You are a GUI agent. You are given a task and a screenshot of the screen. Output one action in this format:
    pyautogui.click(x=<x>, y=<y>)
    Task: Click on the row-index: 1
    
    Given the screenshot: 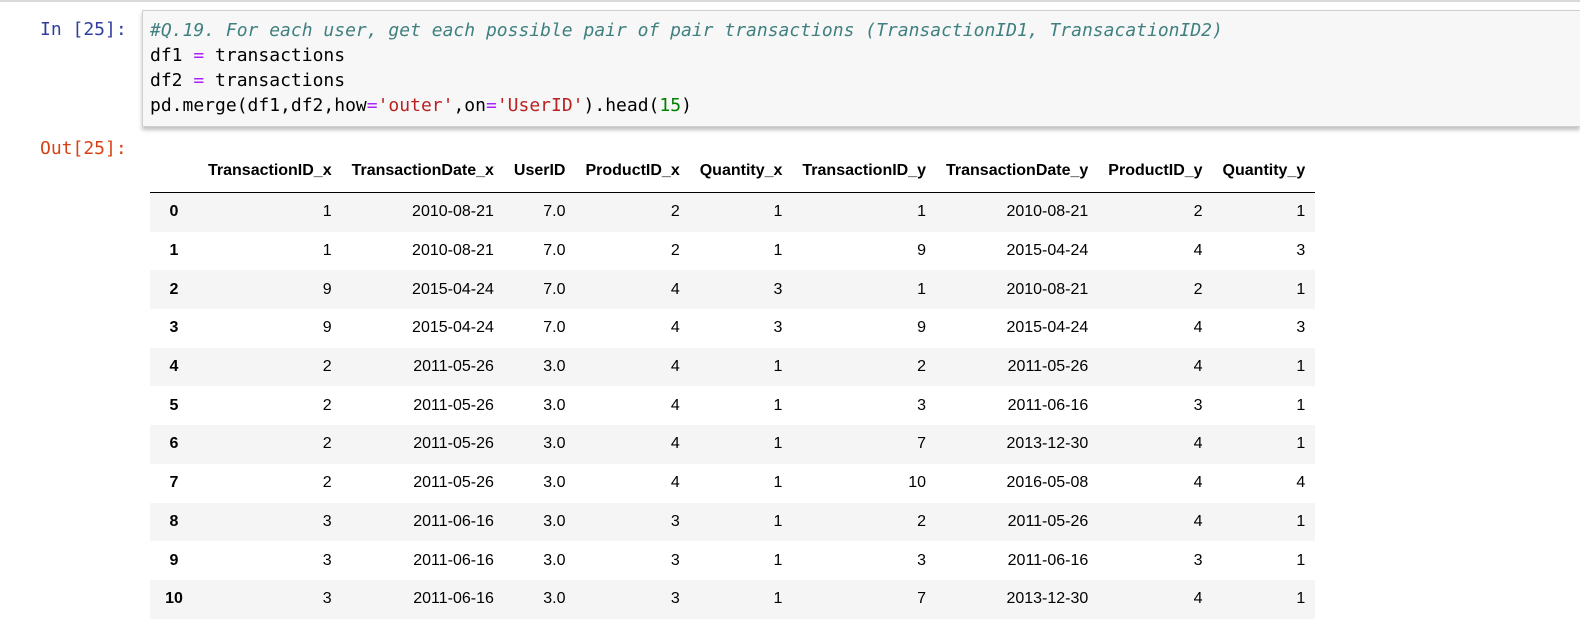 What is the action you would take?
    pyautogui.click(x=174, y=251)
    